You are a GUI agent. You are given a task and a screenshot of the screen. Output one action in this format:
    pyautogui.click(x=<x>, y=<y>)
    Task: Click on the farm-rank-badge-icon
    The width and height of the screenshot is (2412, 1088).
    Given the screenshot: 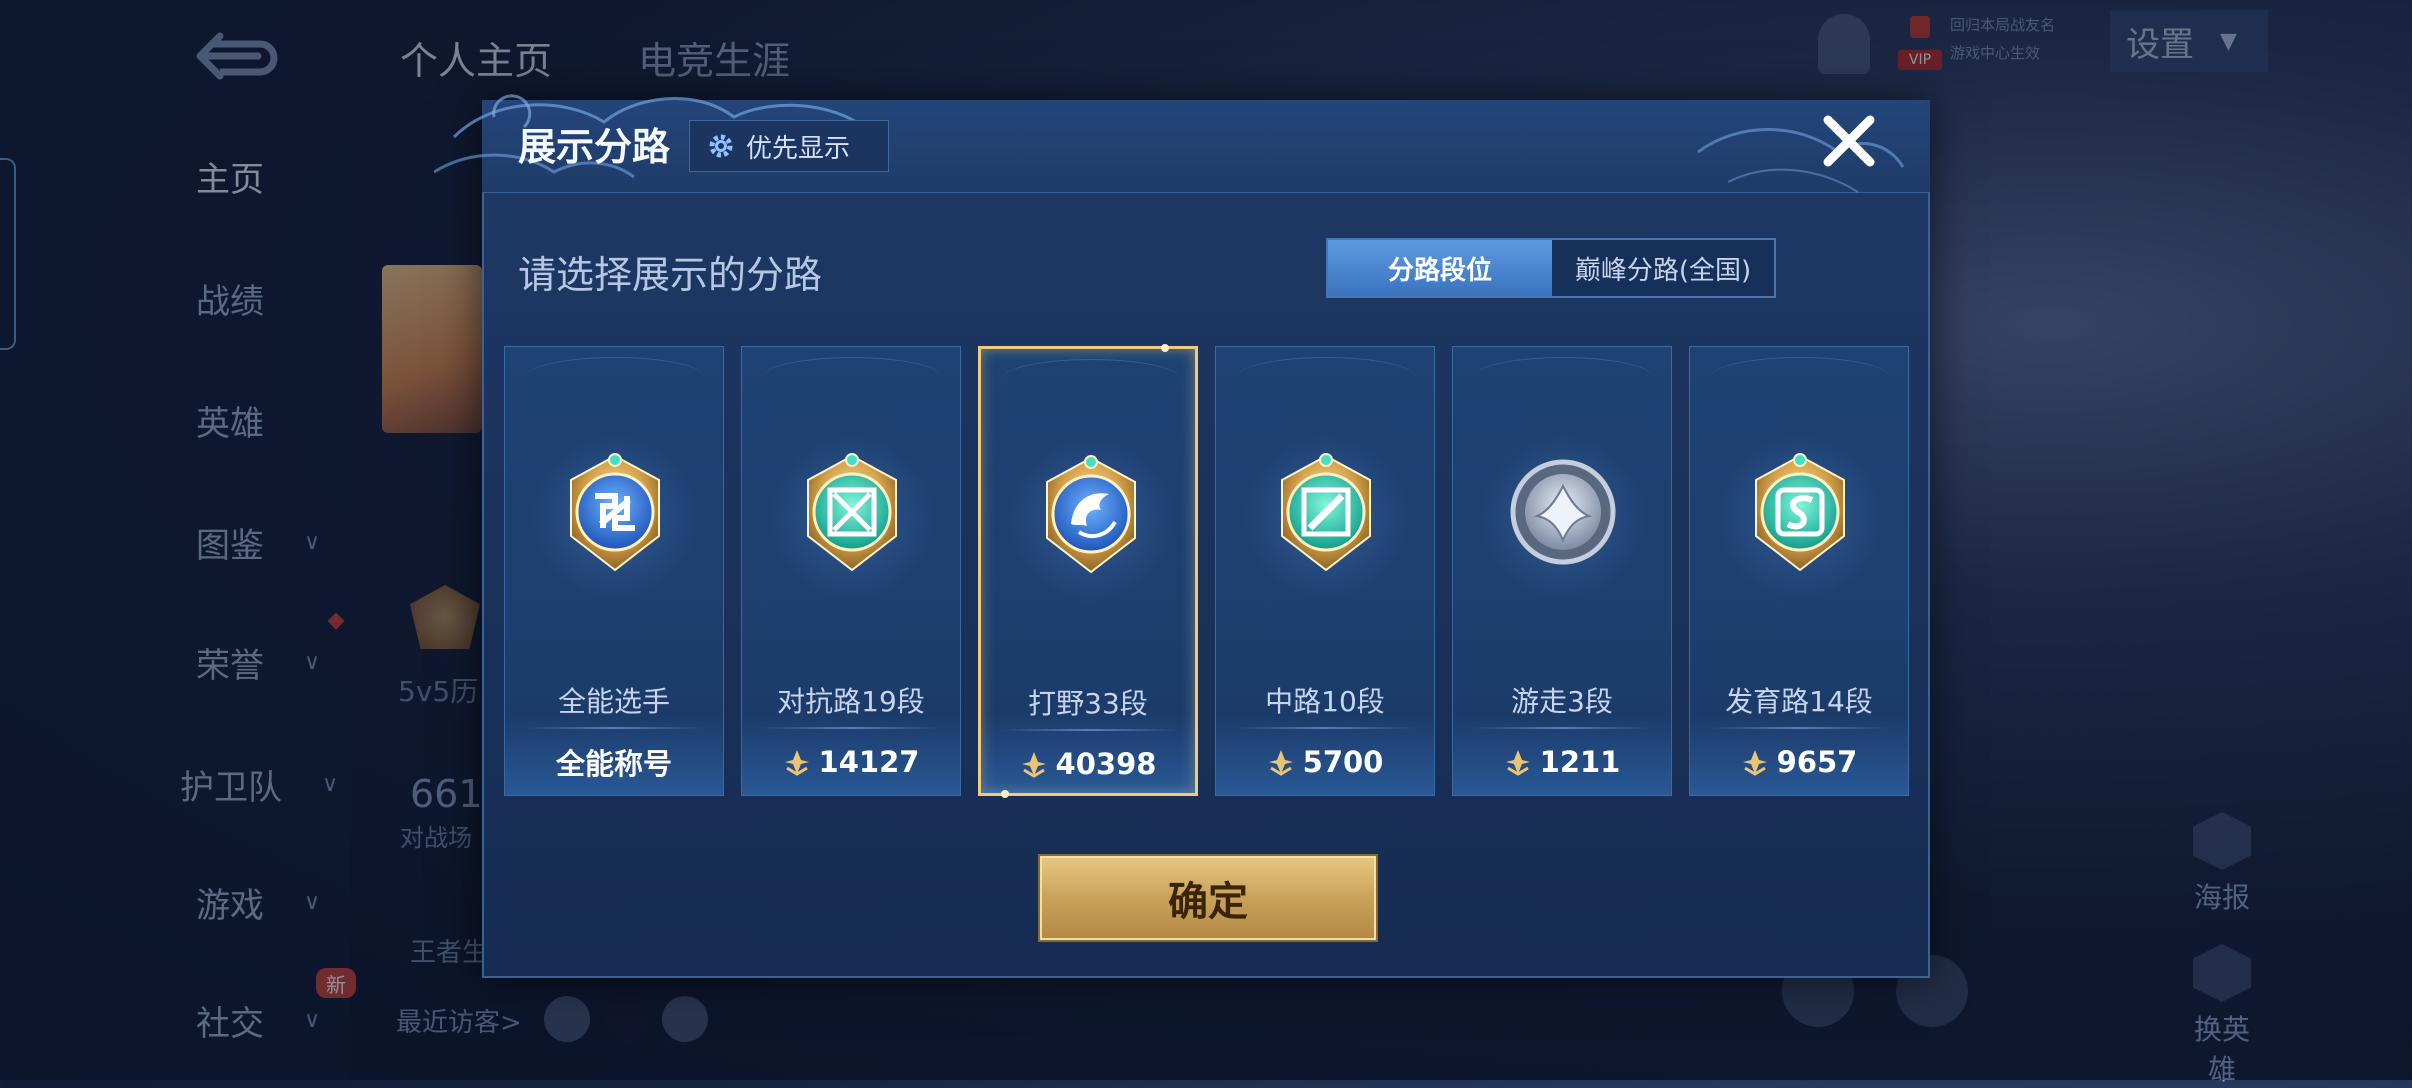 What is the action you would take?
    pyautogui.click(x=1800, y=518)
    